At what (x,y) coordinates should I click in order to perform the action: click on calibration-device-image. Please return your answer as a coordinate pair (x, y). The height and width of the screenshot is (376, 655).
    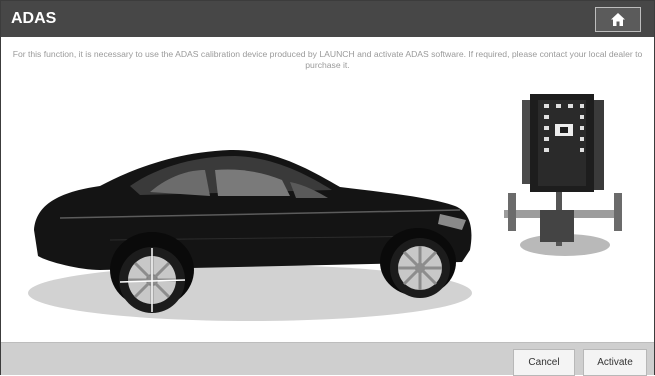
    Looking at the image, I should click on (563, 175).